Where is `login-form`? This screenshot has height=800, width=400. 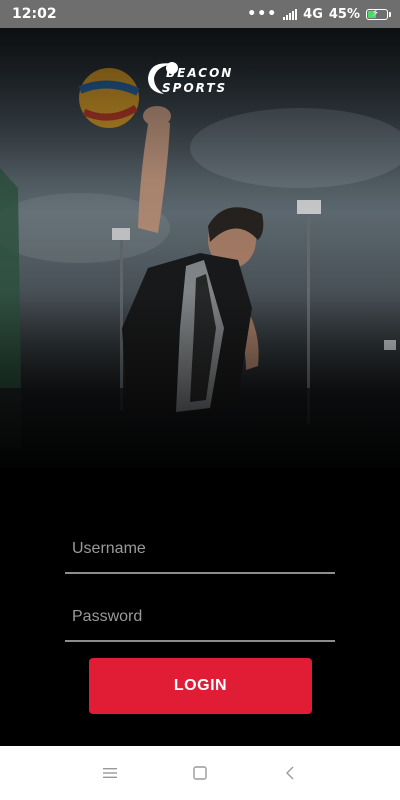
login-form is located at coordinates (200, 596).